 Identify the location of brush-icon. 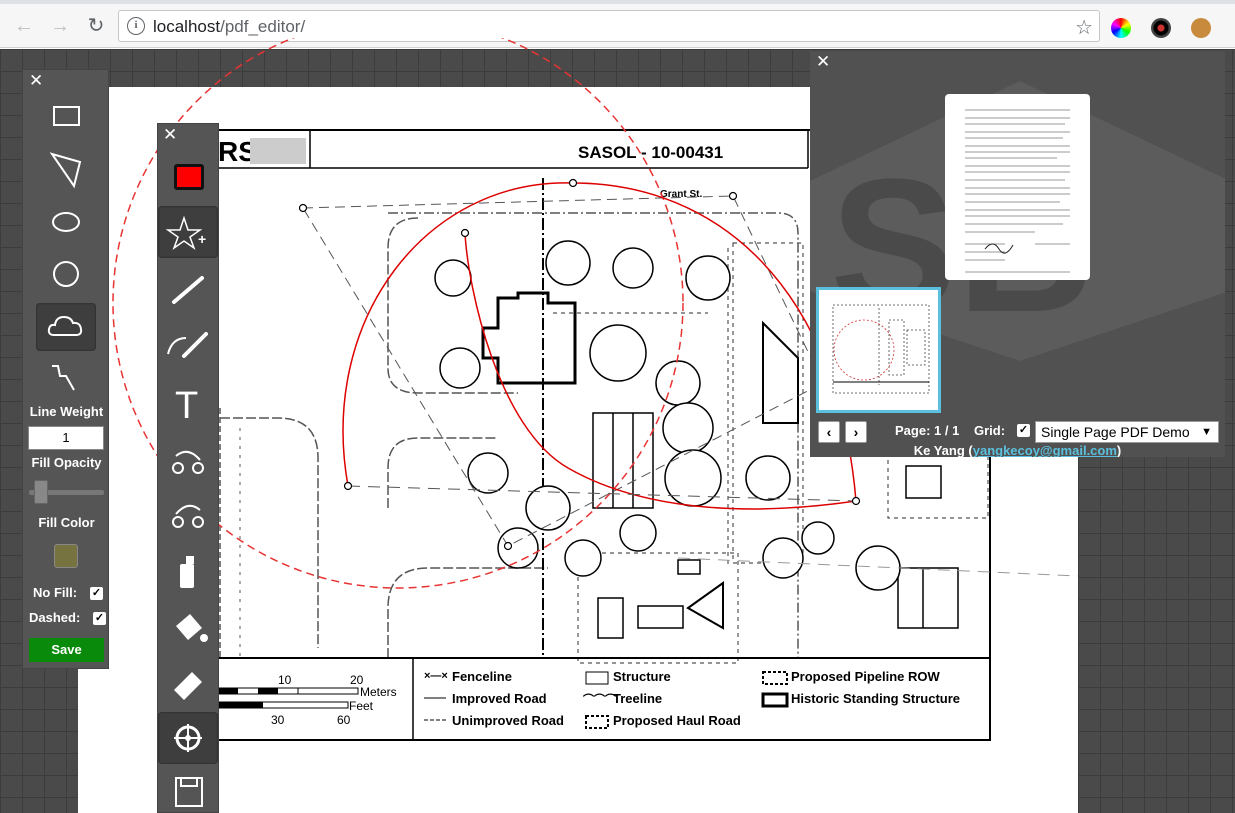
(188, 290).